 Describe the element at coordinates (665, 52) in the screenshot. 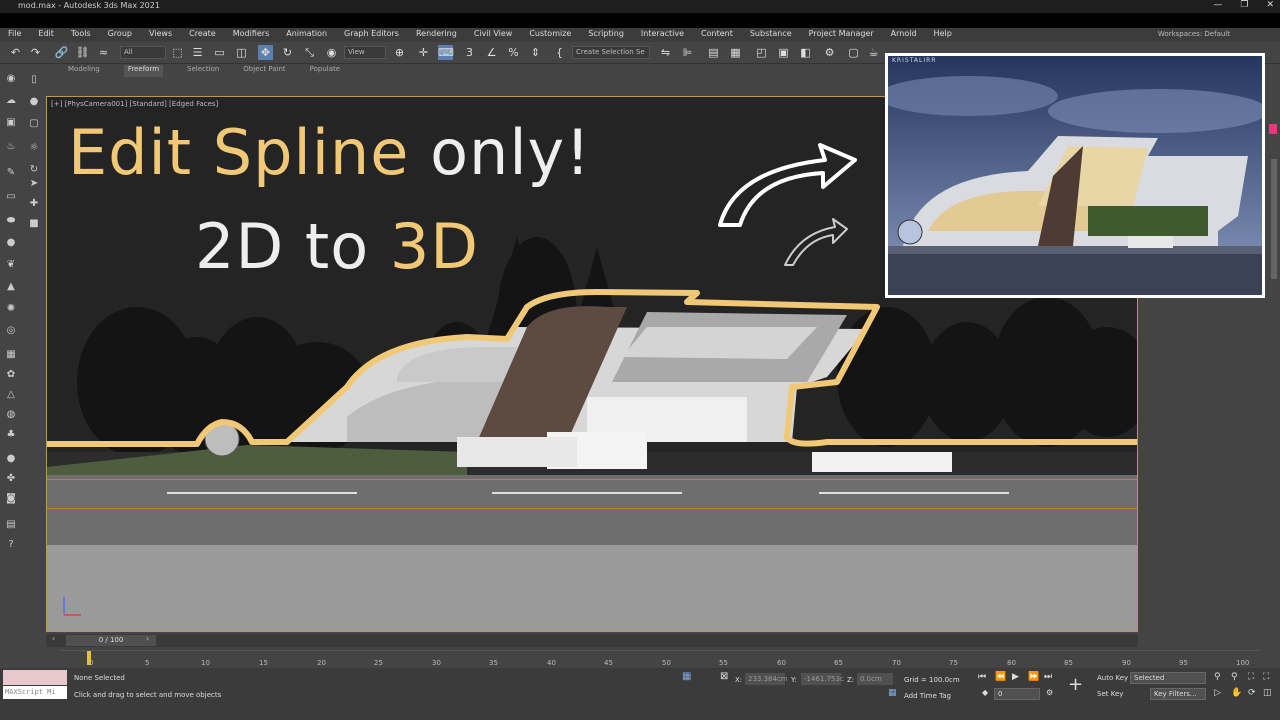

I see `mirror-icon: ⇋` at that location.